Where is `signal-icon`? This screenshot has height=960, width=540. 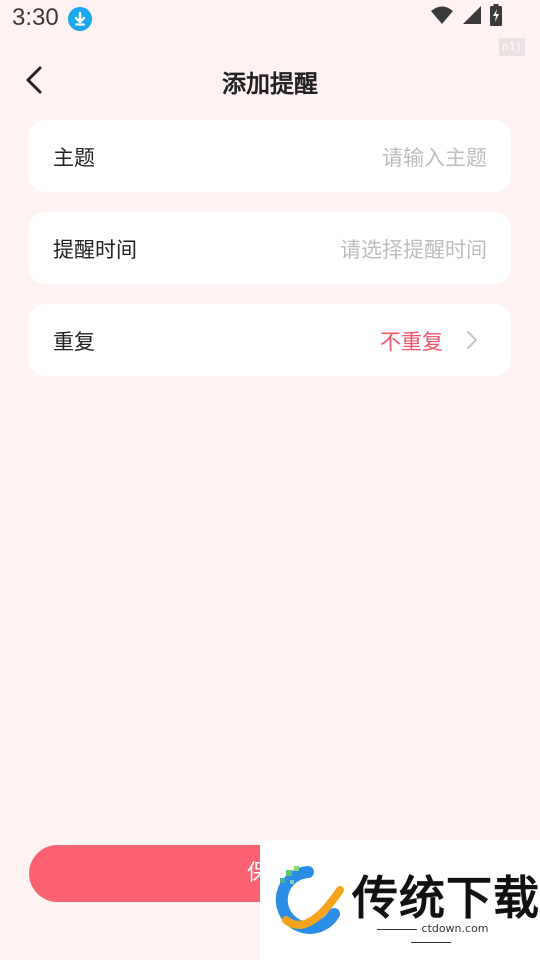 signal-icon is located at coordinates (472, 17).